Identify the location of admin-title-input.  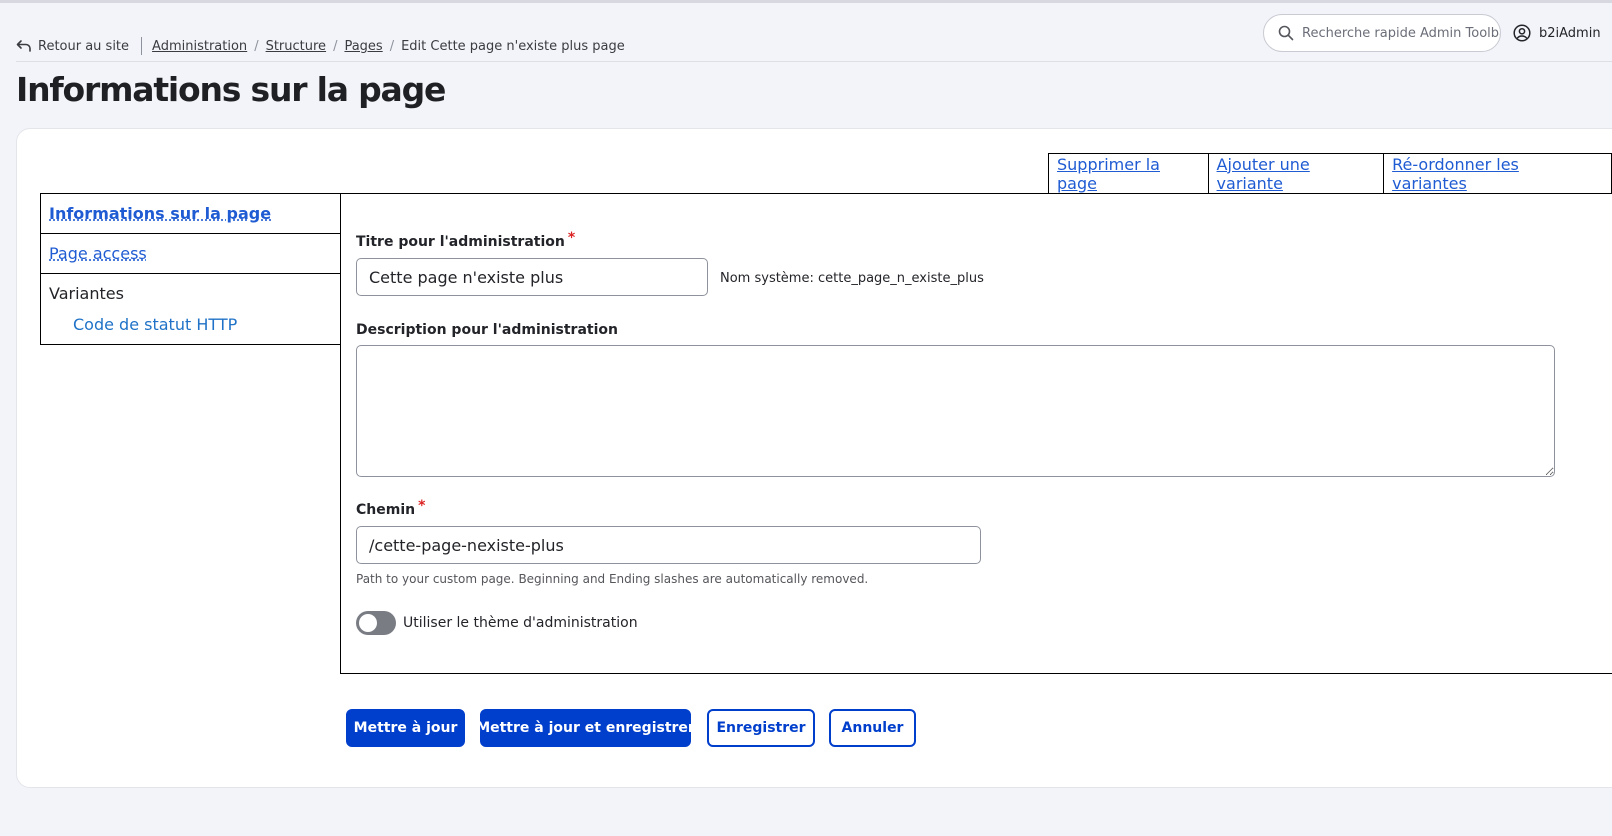
(532, 277).